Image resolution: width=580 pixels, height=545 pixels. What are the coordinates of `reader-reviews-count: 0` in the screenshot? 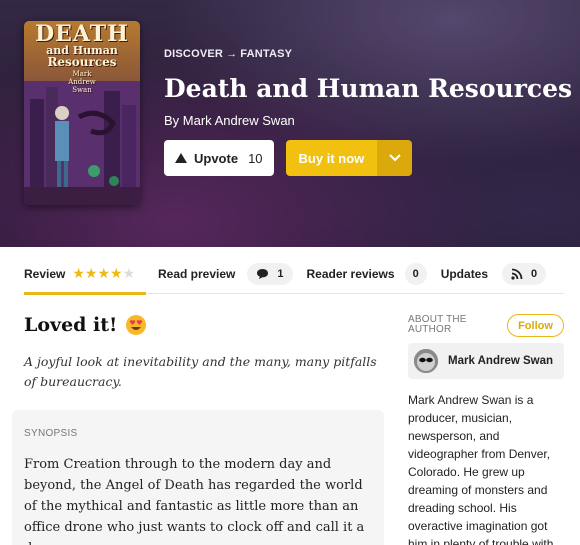 It's located at (415, 273).